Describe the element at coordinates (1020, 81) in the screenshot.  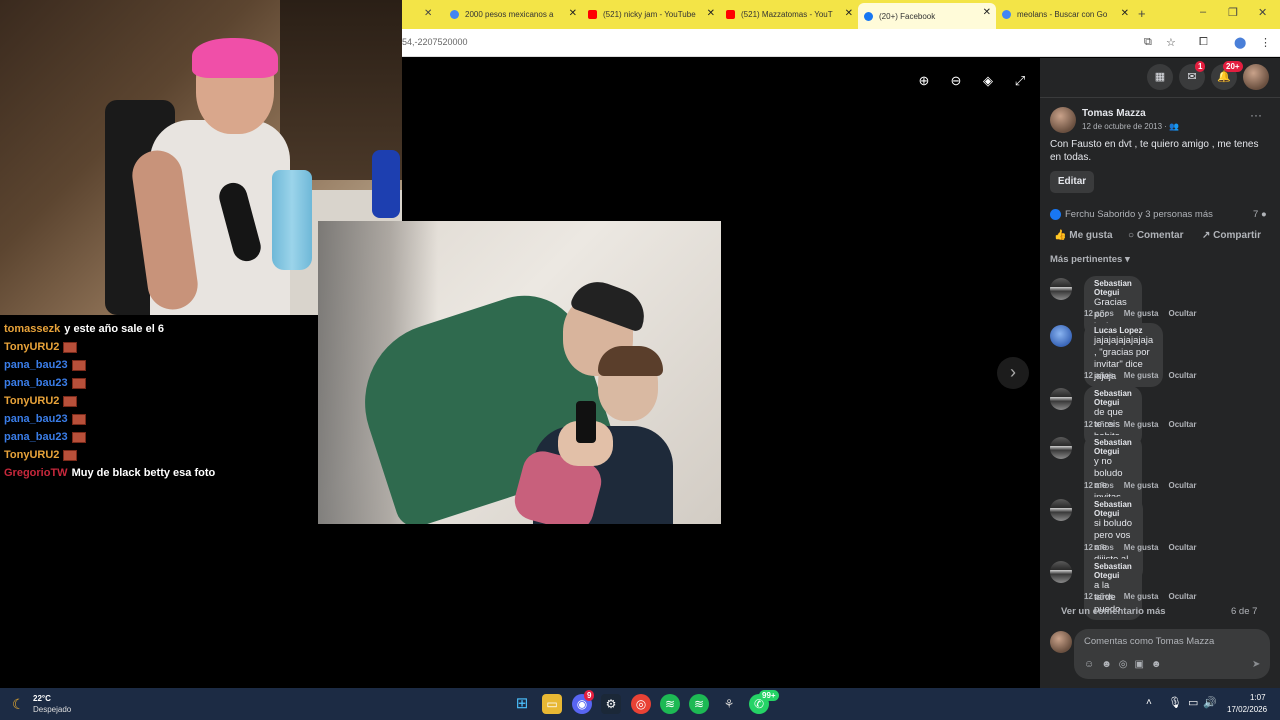
I see `fullscreen-icon: ⤢` at that location.